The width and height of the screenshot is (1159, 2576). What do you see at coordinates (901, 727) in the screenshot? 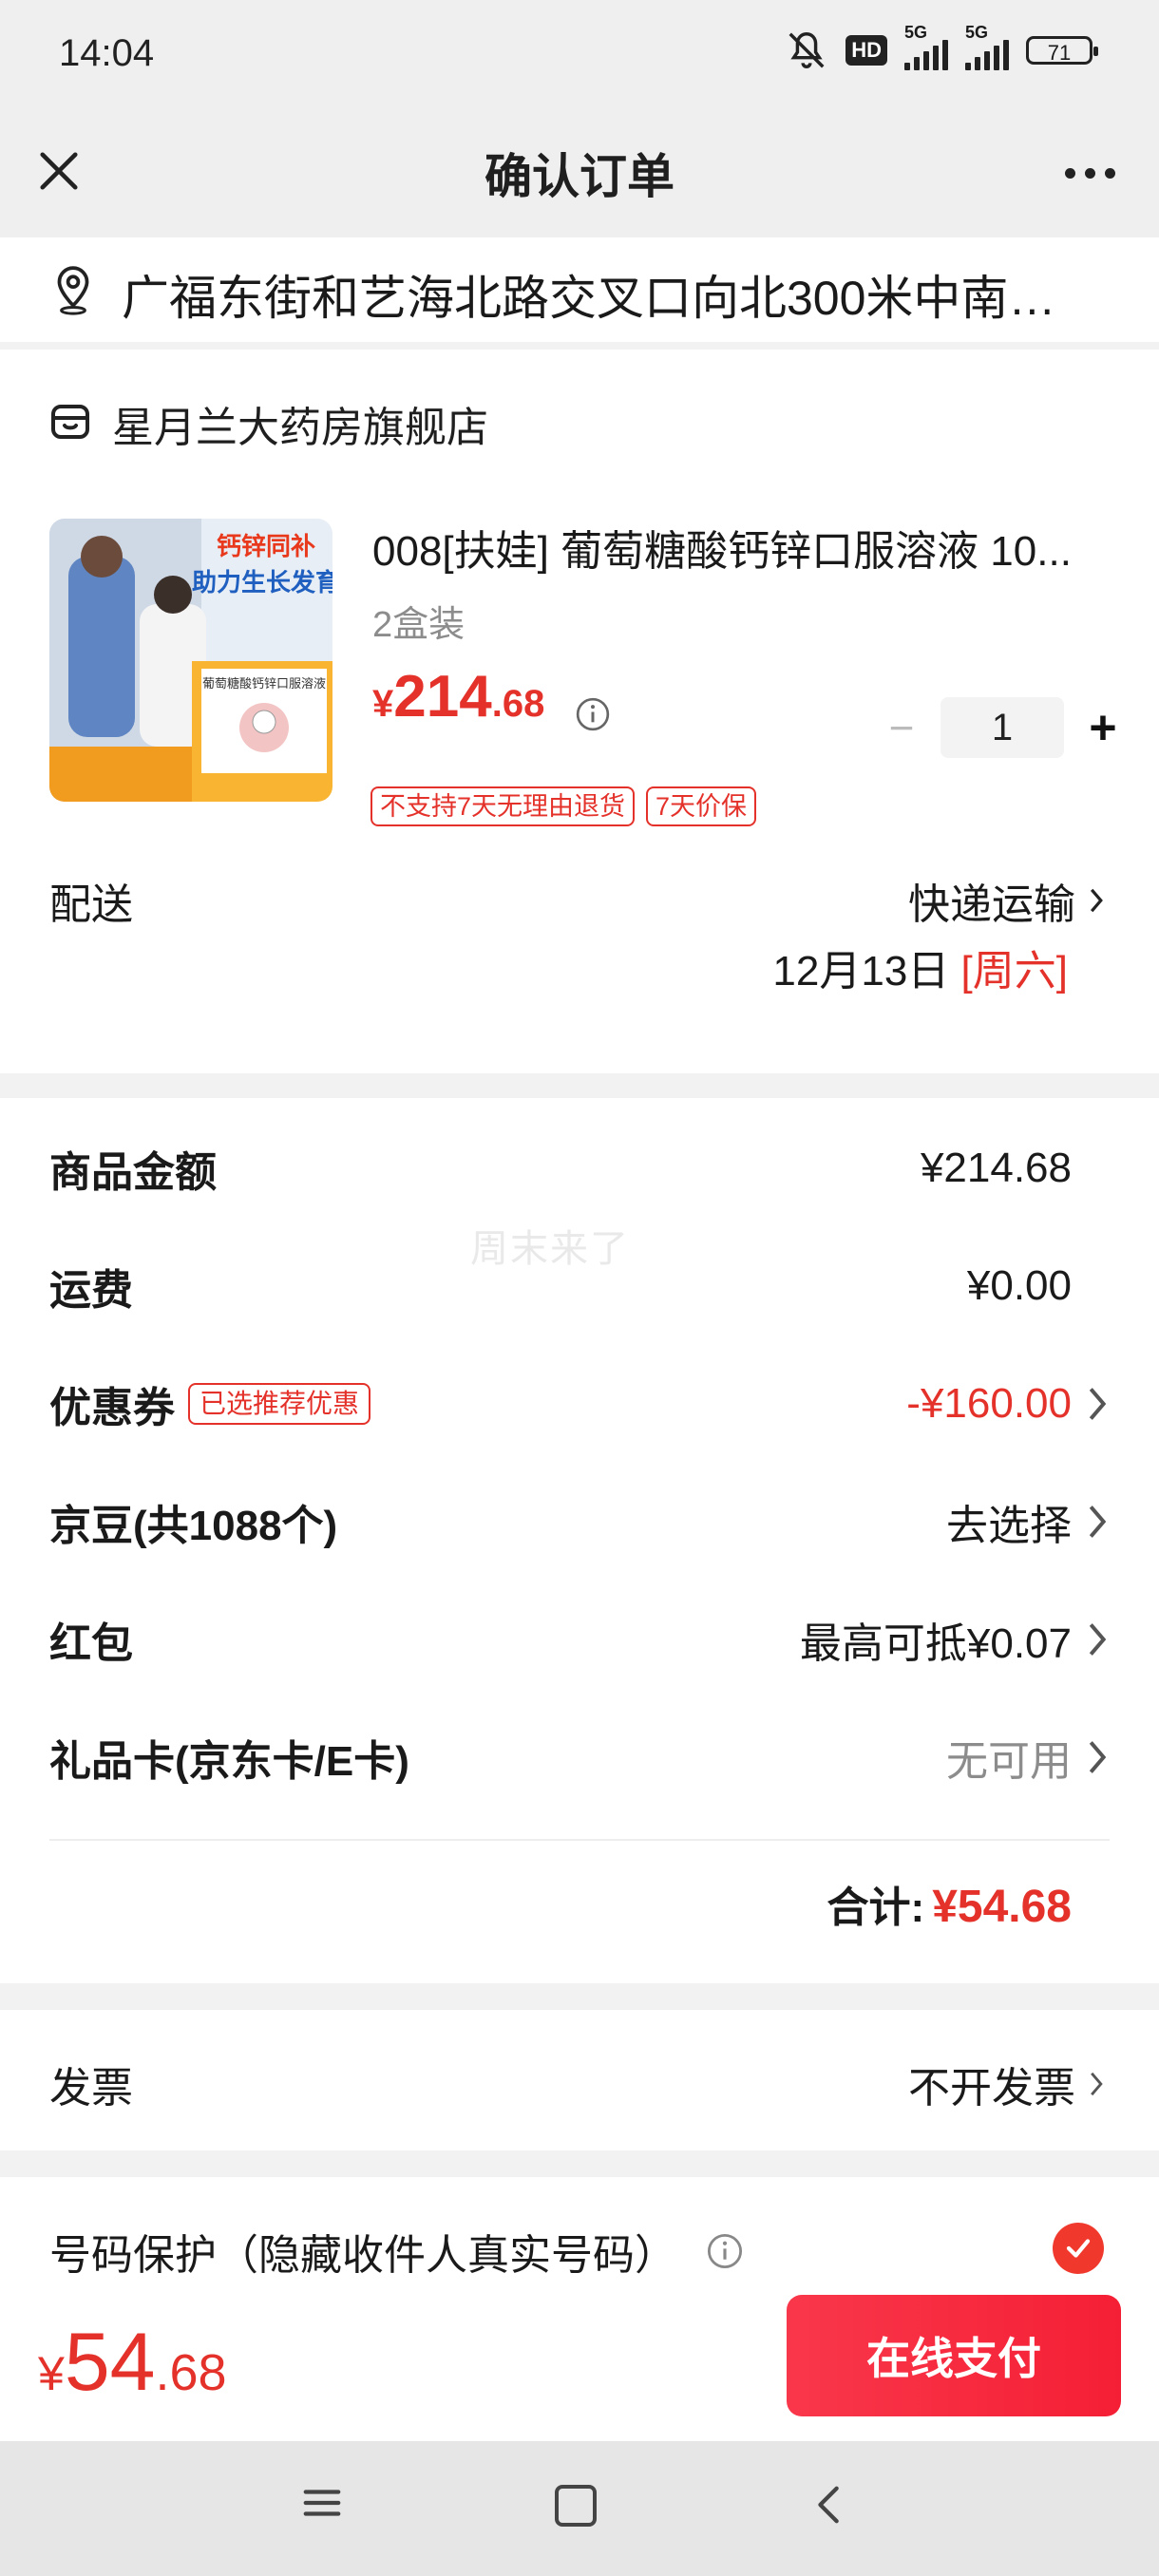
I see `decrease-button: −` at bounding box center [901, 727].